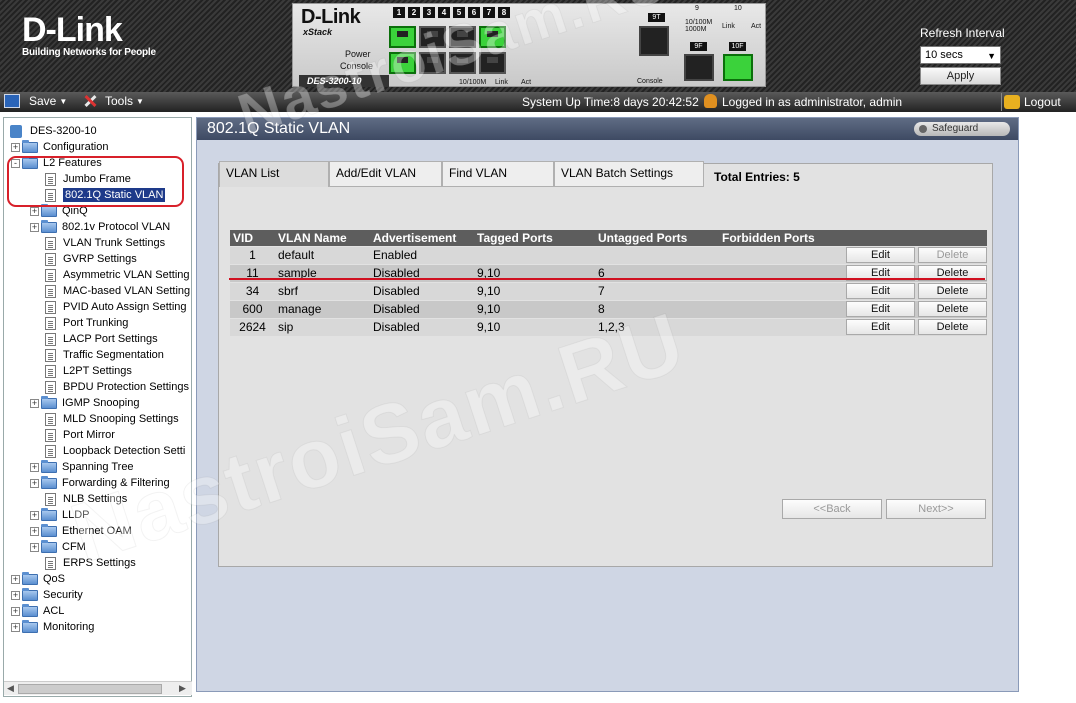  What do you see at coordinates (322, 238) in the screenshot?
I see `column-header-vlan-name: VLAN Name` at bounding box center [322, 238].